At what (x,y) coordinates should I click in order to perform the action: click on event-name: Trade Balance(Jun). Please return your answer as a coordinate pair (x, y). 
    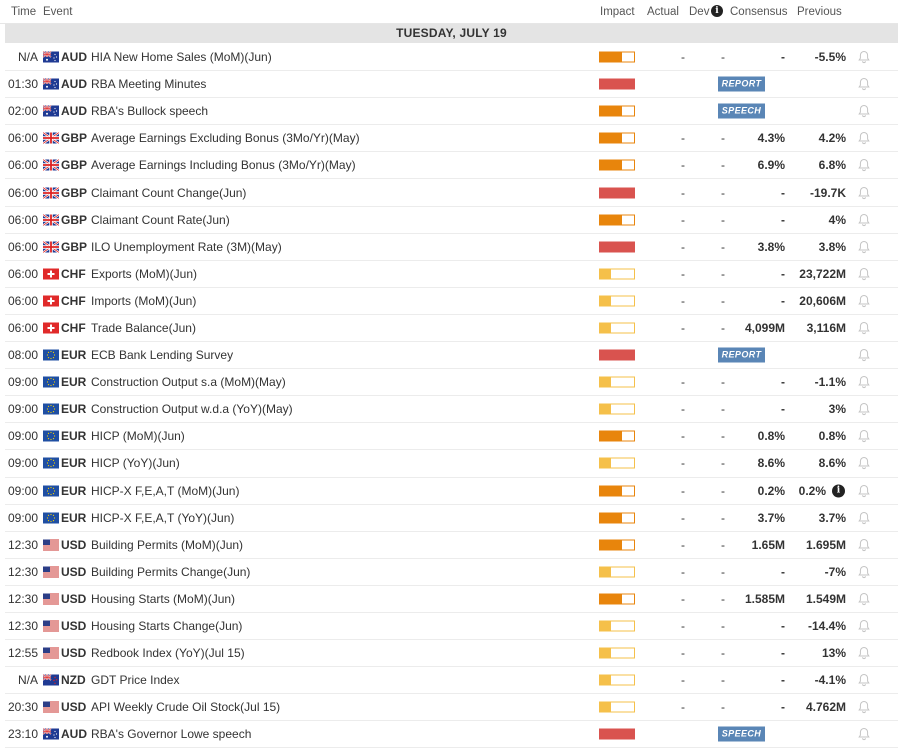
    Looking at the image, I should click on (143, 328).